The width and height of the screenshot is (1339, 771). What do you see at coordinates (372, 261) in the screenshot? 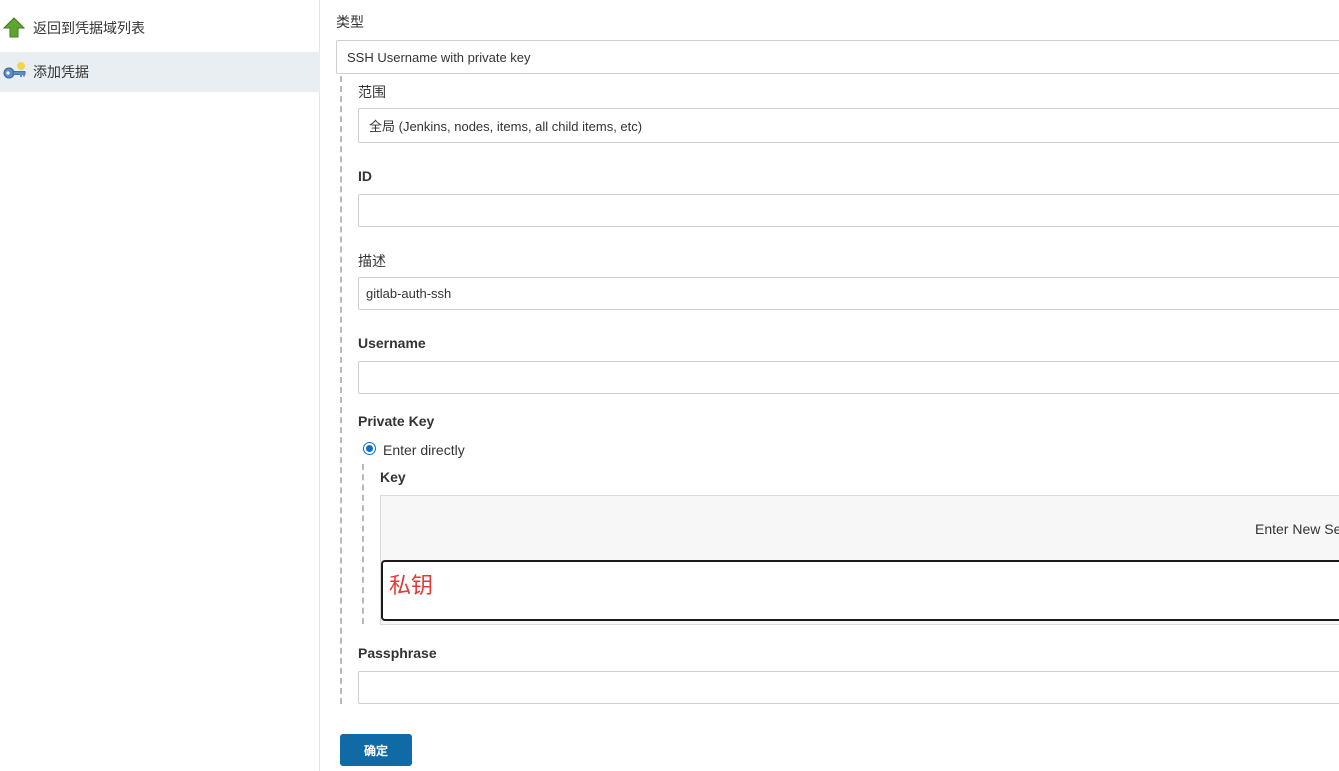
I see `description-label: 描述` at bounding box center [372, 261].